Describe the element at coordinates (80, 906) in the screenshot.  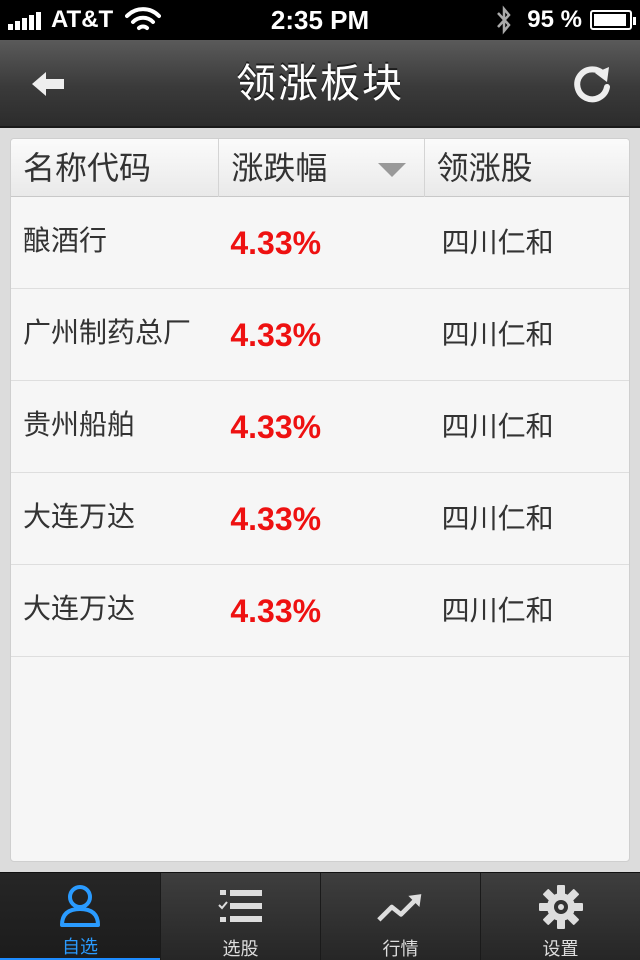
I see `user-icon` at that location.